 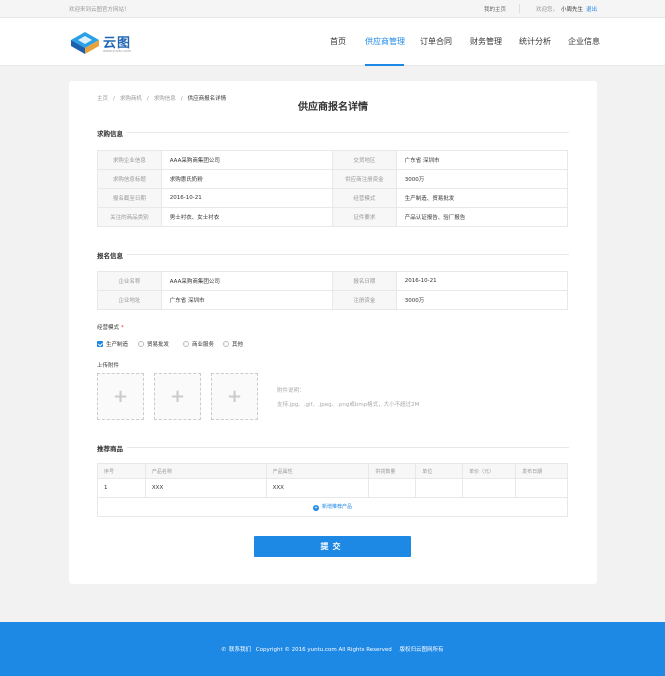 What do you see at coordinates (584, 41) in the screenshot?
I see `nav-company-info: 企业信息` at bounding box center [584, 41].